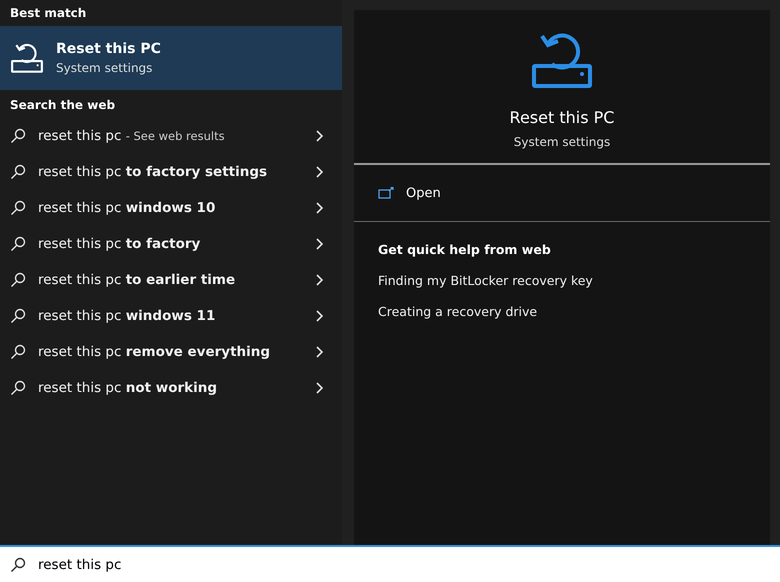 Image resolution: width=780 pixels, height=582 pixels. Describe the element at coordinates (386, 193) in the screenshot. I see `open-icon` at that location.